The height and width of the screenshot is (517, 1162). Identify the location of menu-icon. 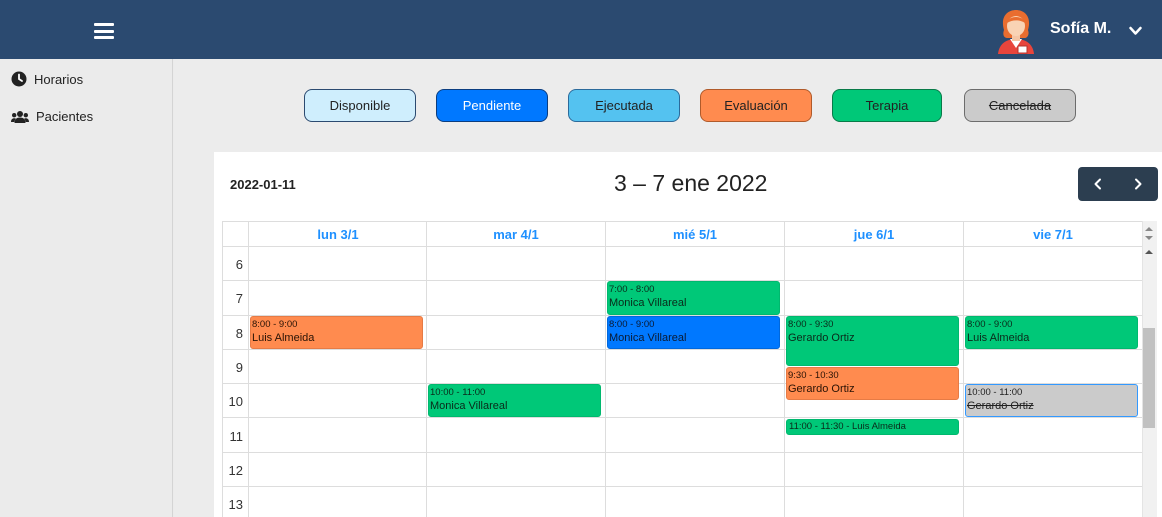
(104, 31).